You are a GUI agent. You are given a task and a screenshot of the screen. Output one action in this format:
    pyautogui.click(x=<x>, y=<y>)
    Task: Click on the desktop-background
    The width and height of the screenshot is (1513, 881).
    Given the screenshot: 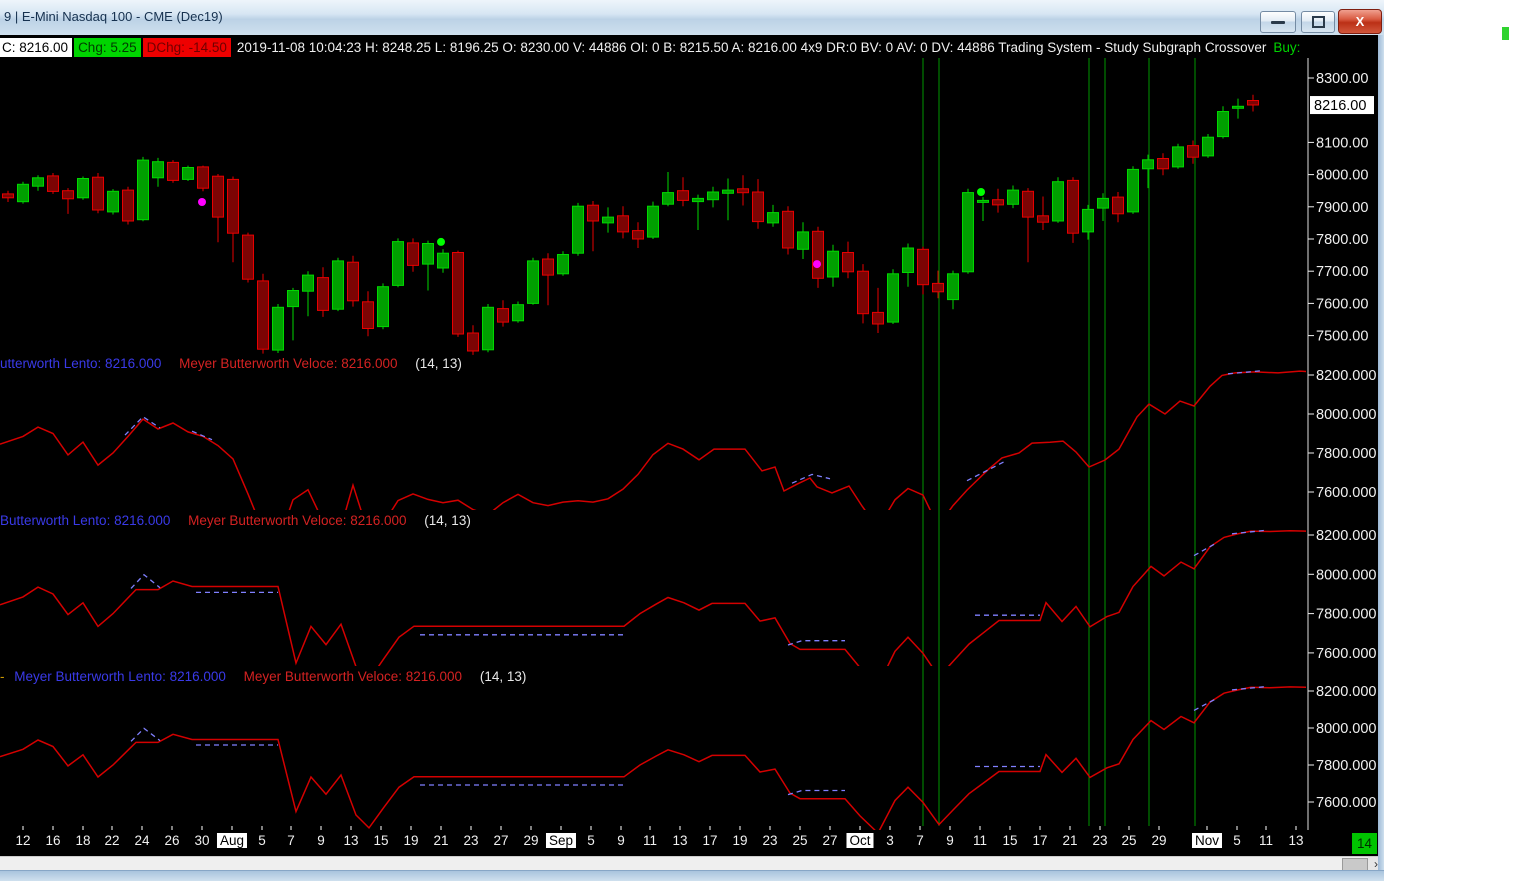 What is the action you would take?
    pyautogui.click(x=1448, y=440)
    